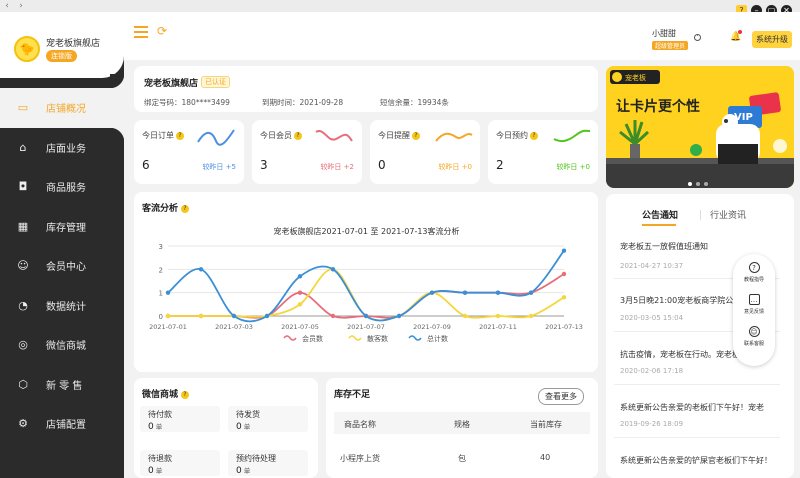 Image resolution: width=800 pixels, height=478 pixels. Describe the element at coordinates (226, 428) in the screenshot. I see `wechat-mall-card: 微信商城? 待付款 0单 待发货 0单 待退款 0单 预约待处理 0单` at that location.